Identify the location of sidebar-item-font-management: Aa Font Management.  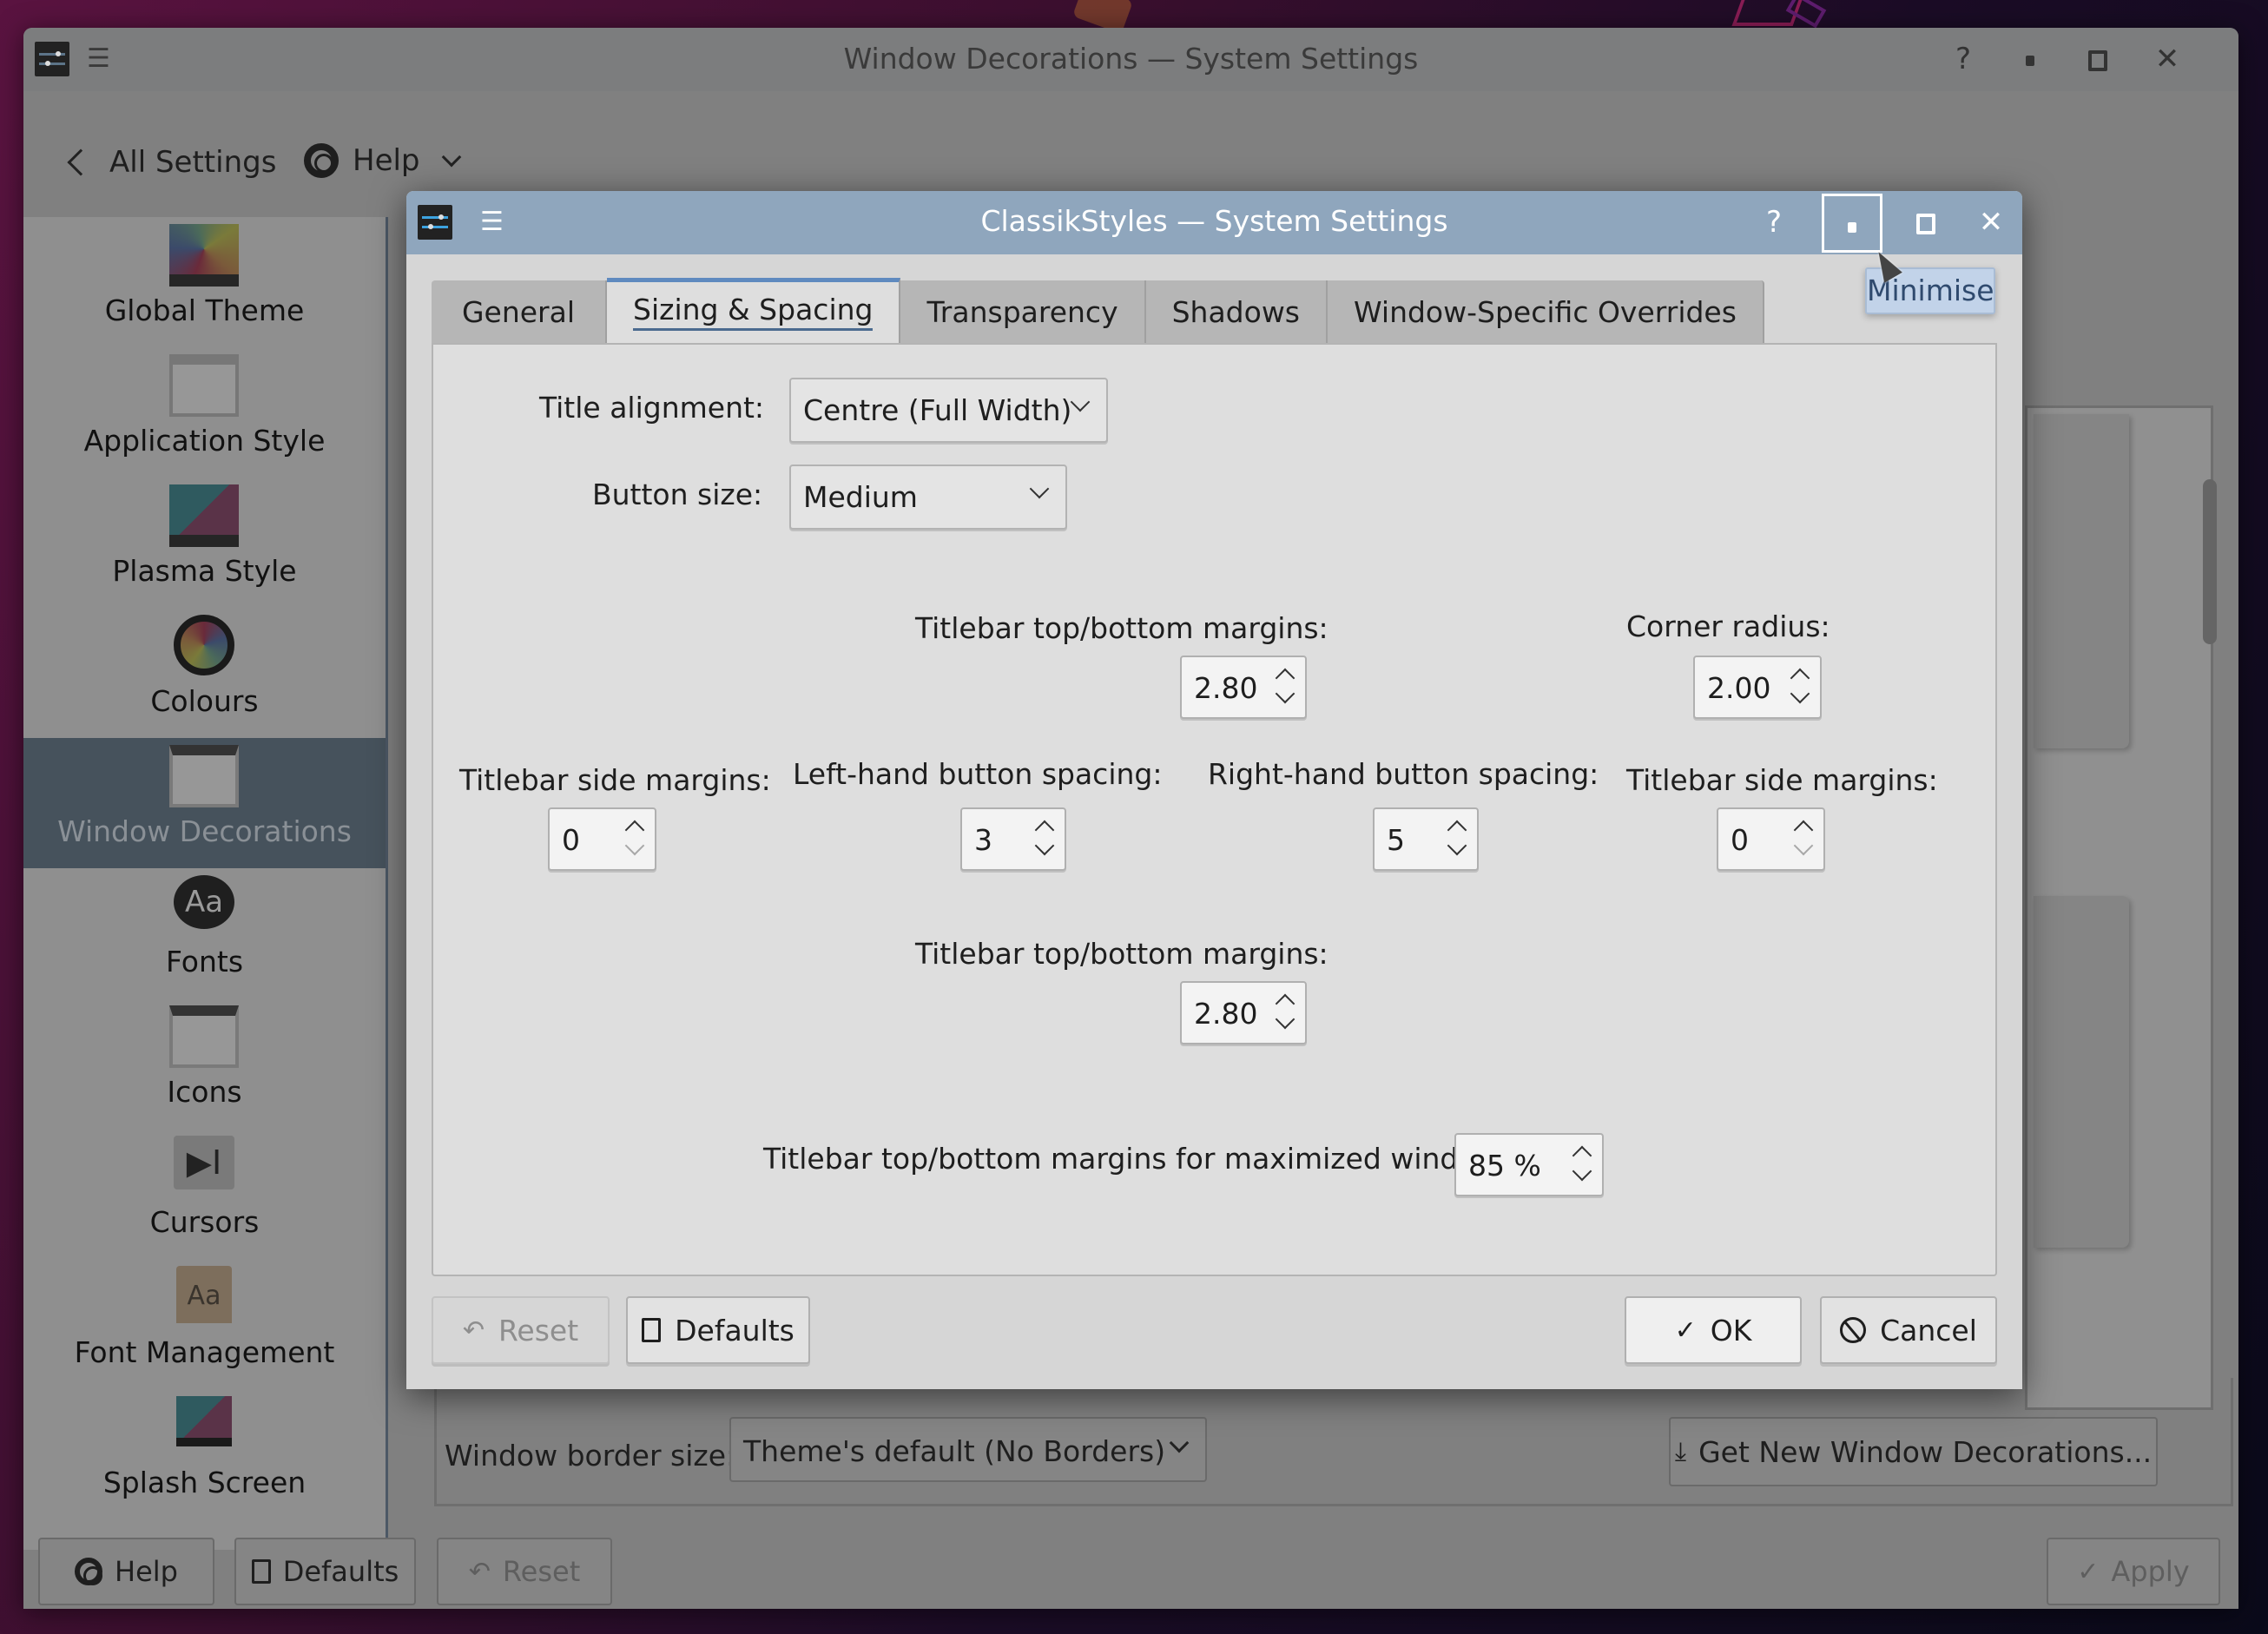
(205, 1324).